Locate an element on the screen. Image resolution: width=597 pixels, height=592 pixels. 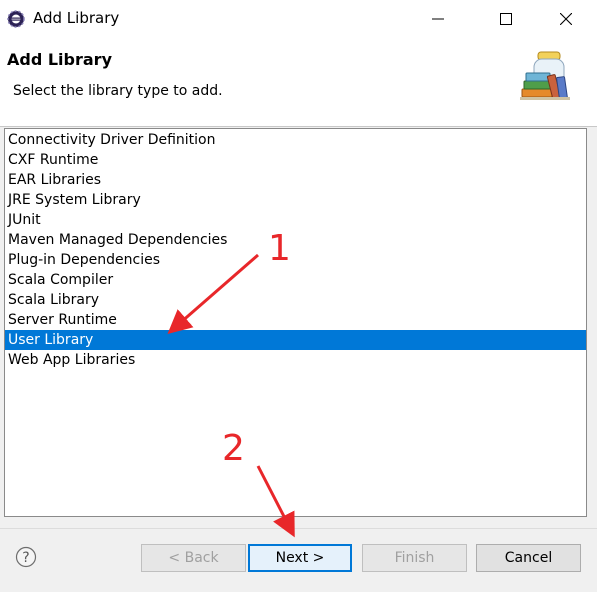
list-item: Maven Managed Dependencies is located at coordinates (295, 240).